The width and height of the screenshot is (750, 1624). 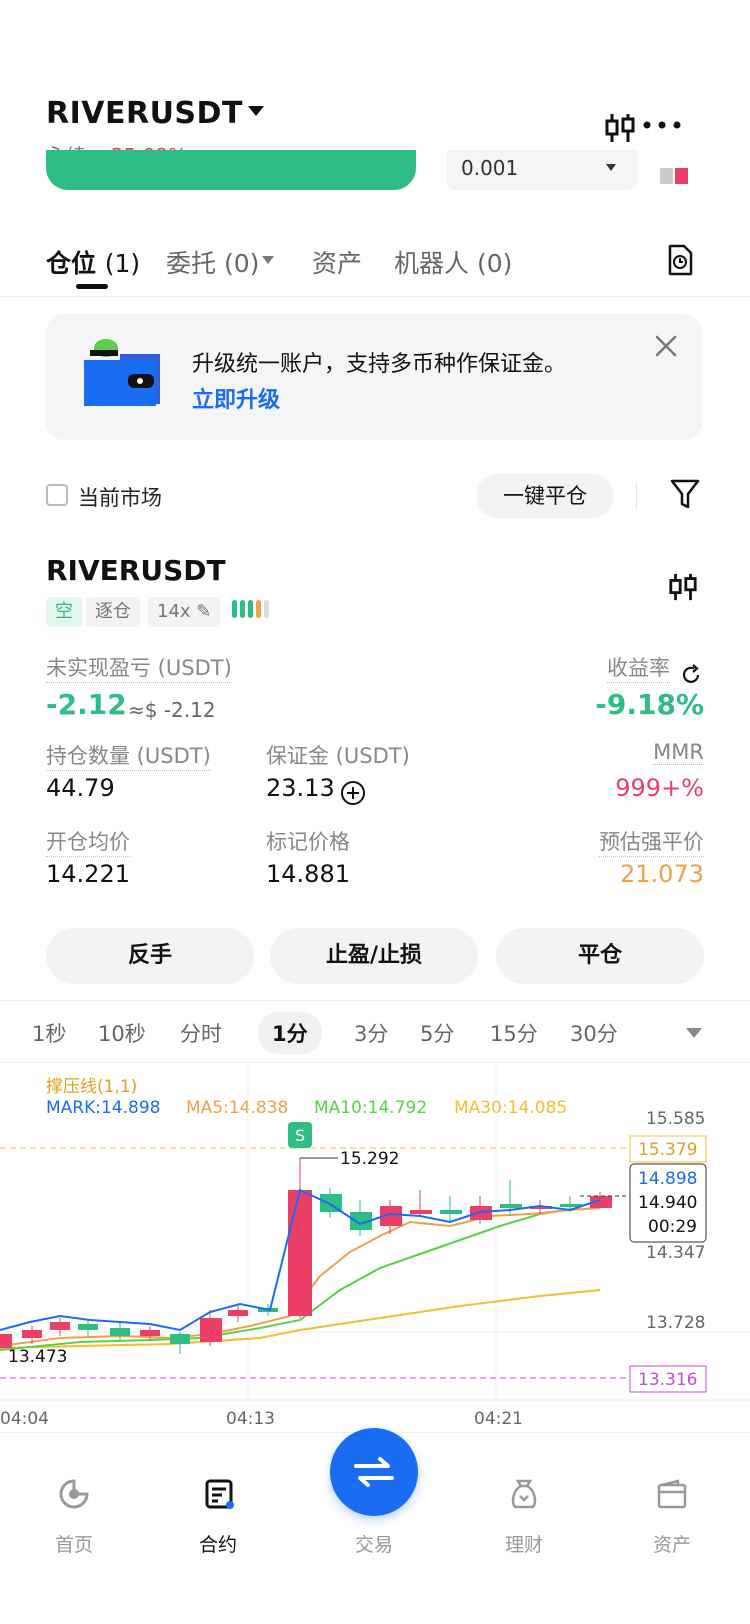 What do you see at coordinates (150, 956) in the screenshot?
I see `reverse-button: 反手` at bounding box center [150, 956].